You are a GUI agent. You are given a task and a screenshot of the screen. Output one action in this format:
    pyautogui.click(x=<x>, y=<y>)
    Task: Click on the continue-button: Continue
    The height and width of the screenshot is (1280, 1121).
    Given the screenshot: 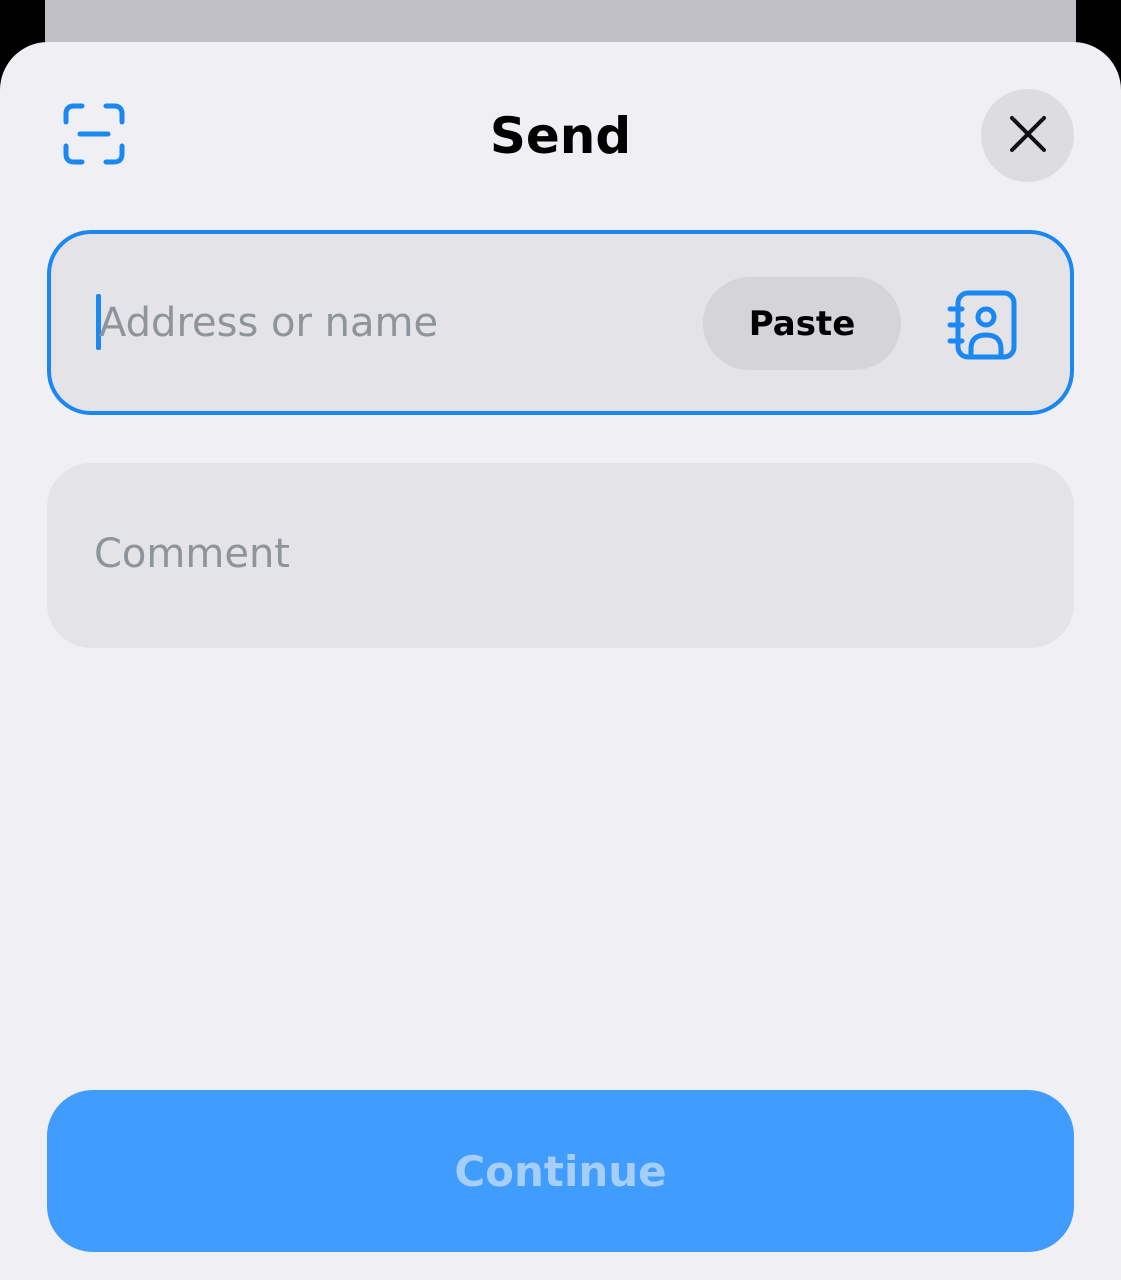 What is the action you would take?
    pyautogui.click(x=560, y=1171)
    